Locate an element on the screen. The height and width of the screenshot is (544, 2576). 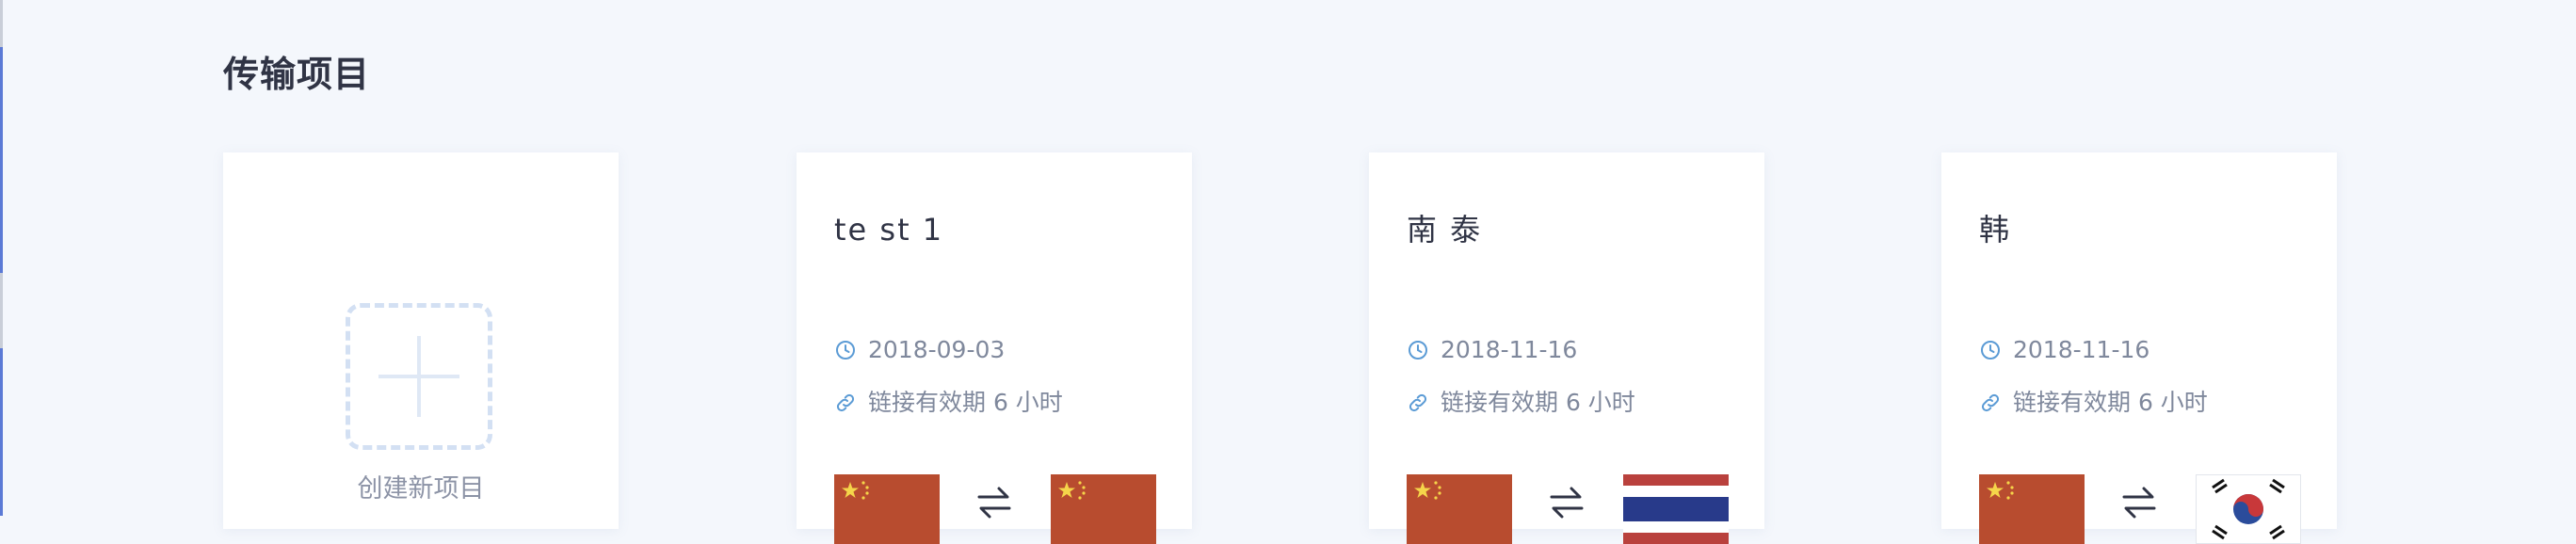
project-card: 南 泰 2018-11-16 链接有效期 6 小时 is located at coordinates (1566, 348).